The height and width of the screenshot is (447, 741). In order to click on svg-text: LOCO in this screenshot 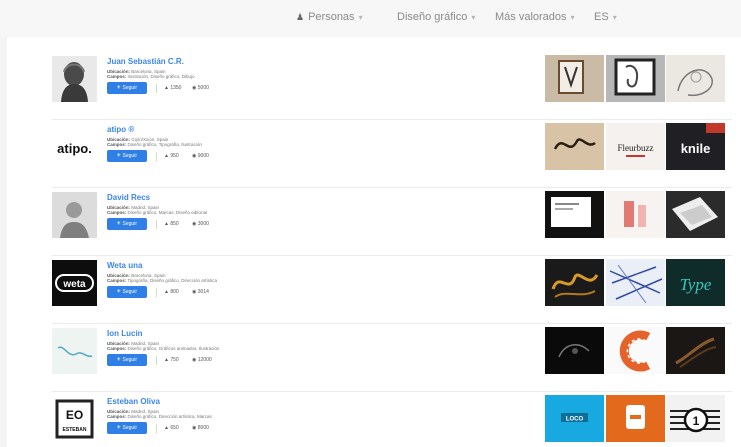, I will do `click(575, 420)`.